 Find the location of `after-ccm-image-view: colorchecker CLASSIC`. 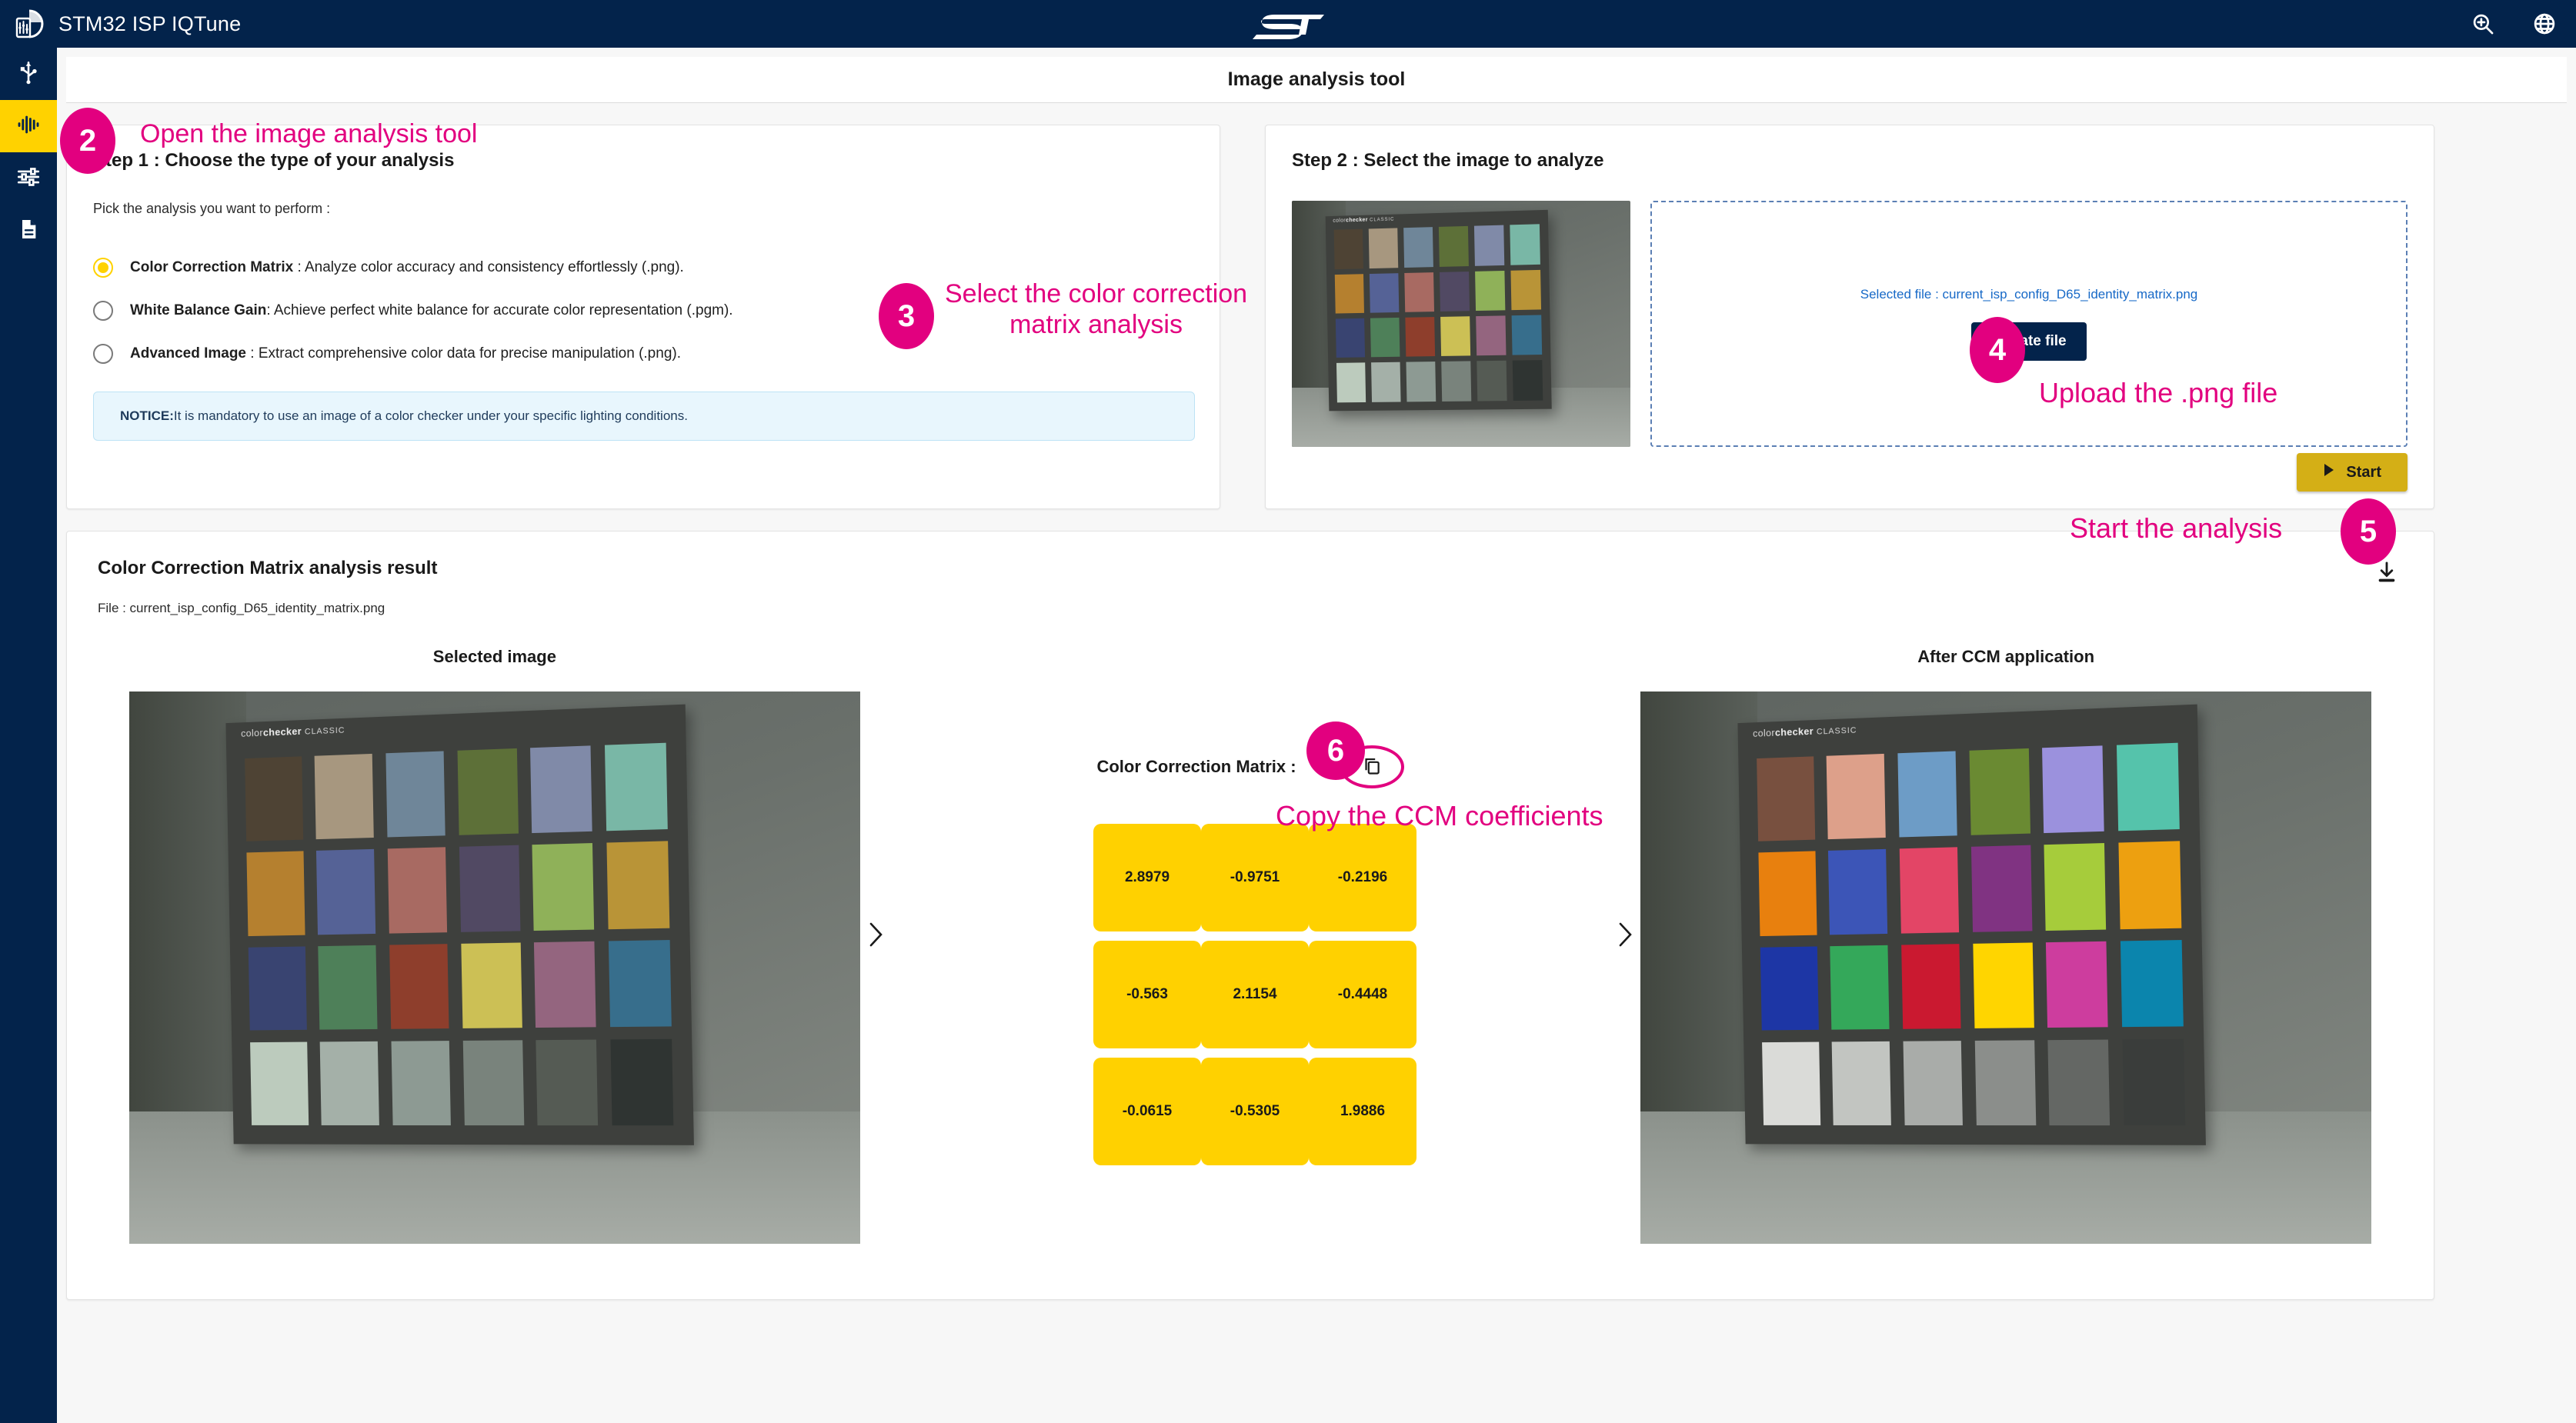

after-ccm-image-view: colorchecker CLASSIC is located at coordinates (2006, 968).